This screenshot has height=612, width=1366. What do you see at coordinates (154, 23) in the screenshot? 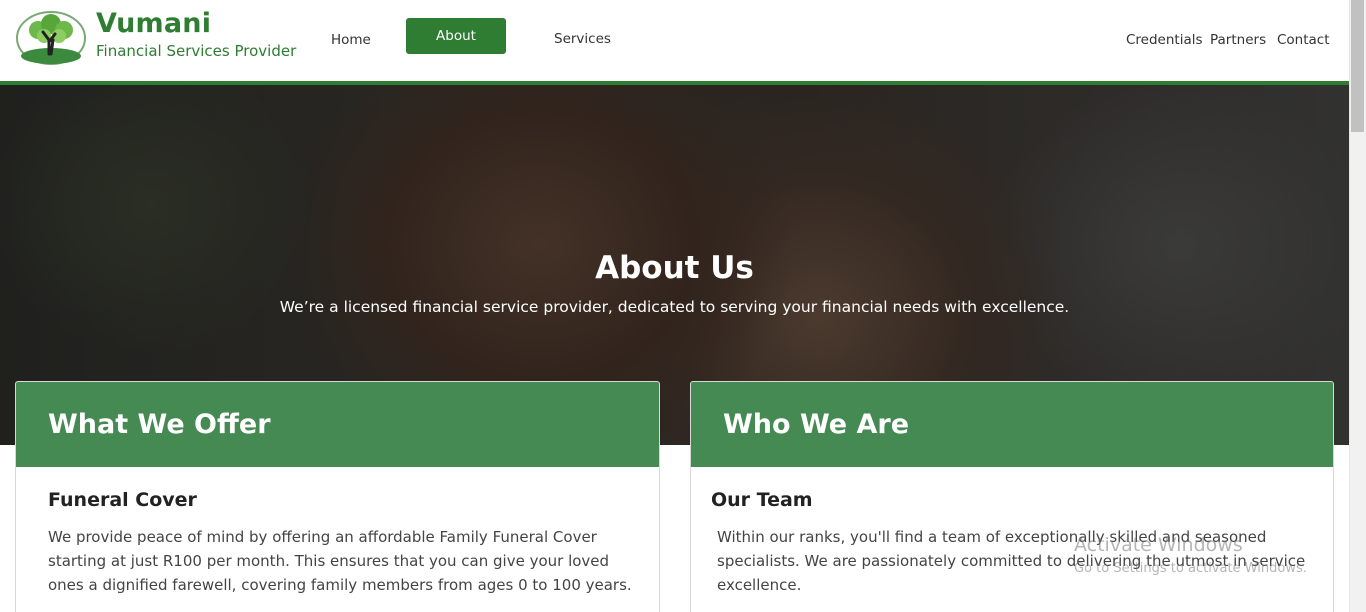
I see `brand-name: Vumani` at bounding box center [154, 23].